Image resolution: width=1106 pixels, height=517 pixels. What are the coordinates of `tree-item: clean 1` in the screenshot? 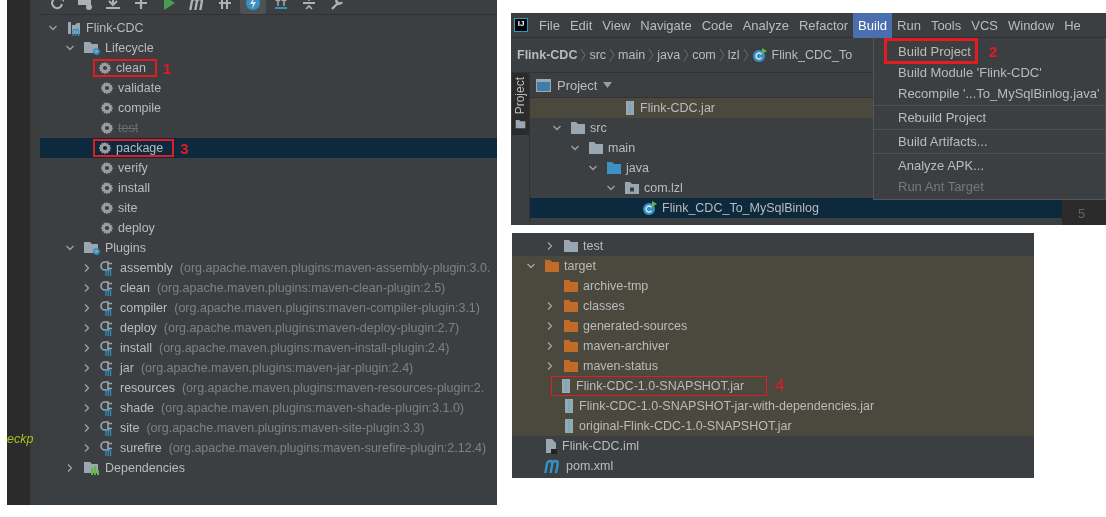 It's located at (268, 68).